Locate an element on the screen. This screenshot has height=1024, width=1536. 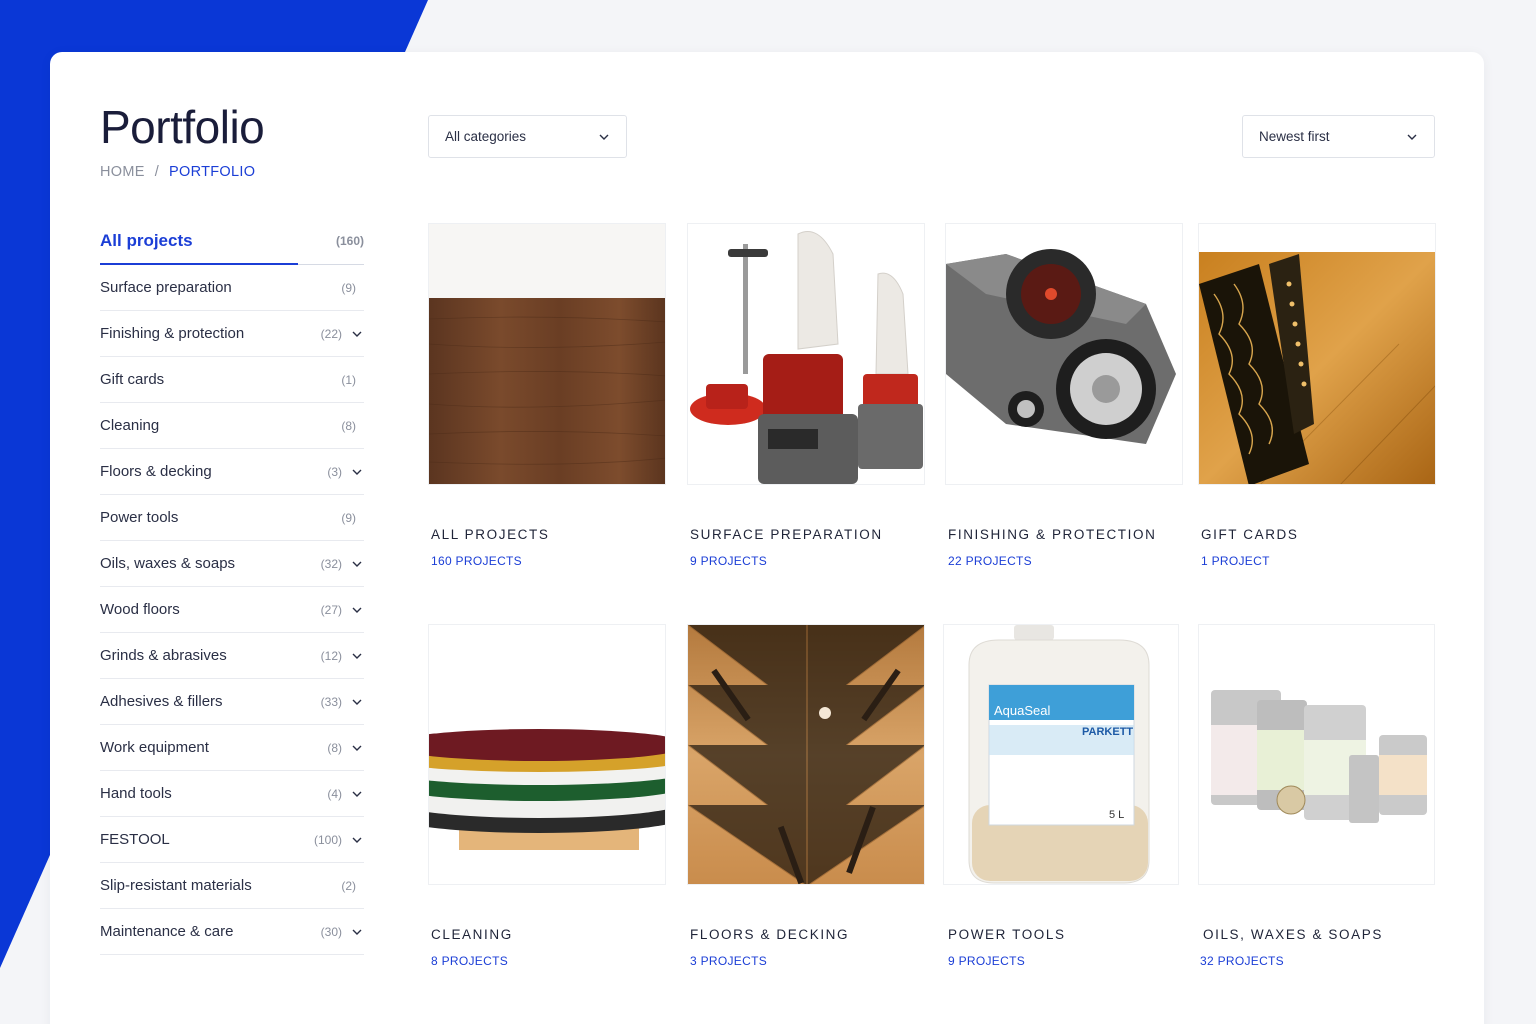
sidebar-item-label: Work equipment is located at coordinates (154, 747).